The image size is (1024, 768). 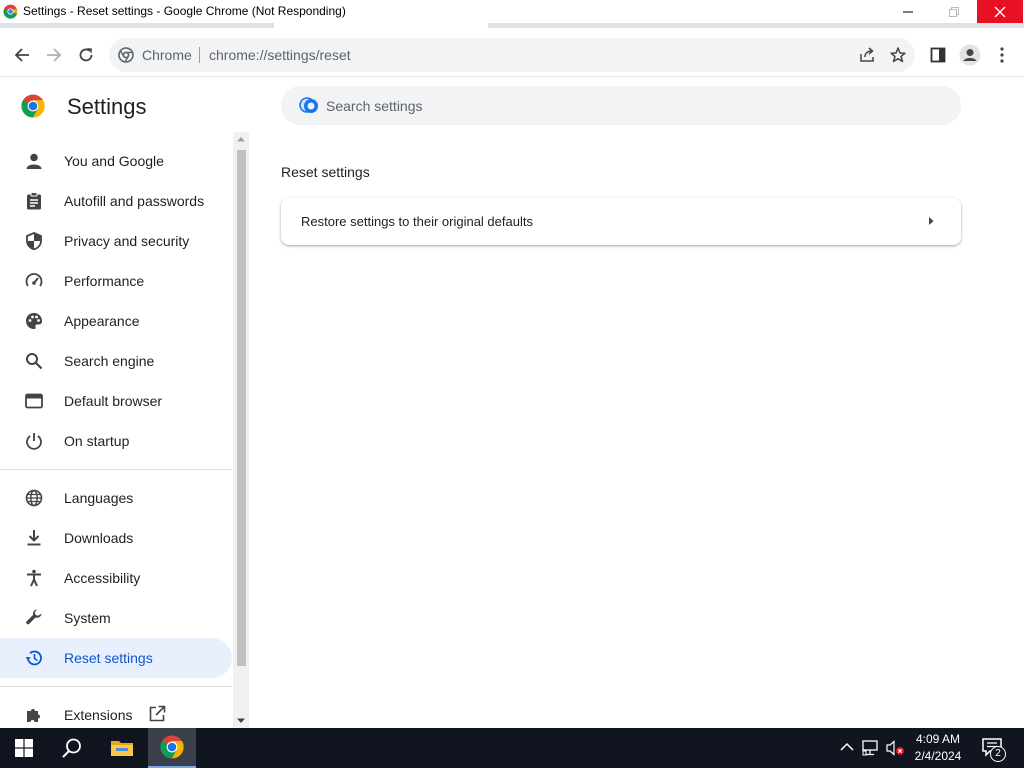 What do you see at coordinates (241, 721) in the screenshot?
I see `scroll-down-icon` at bounding box center [241, 721].